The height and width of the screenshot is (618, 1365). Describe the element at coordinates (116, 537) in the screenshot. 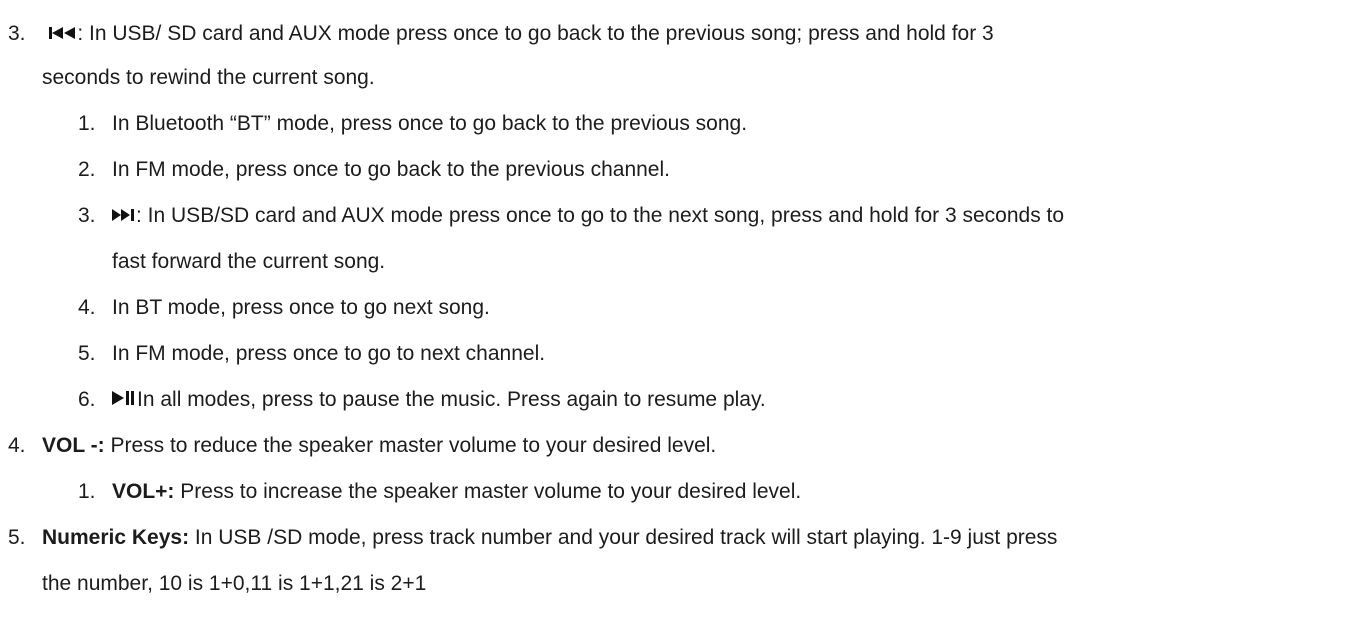

I see `item-label: Numeric Keys:` at that location.